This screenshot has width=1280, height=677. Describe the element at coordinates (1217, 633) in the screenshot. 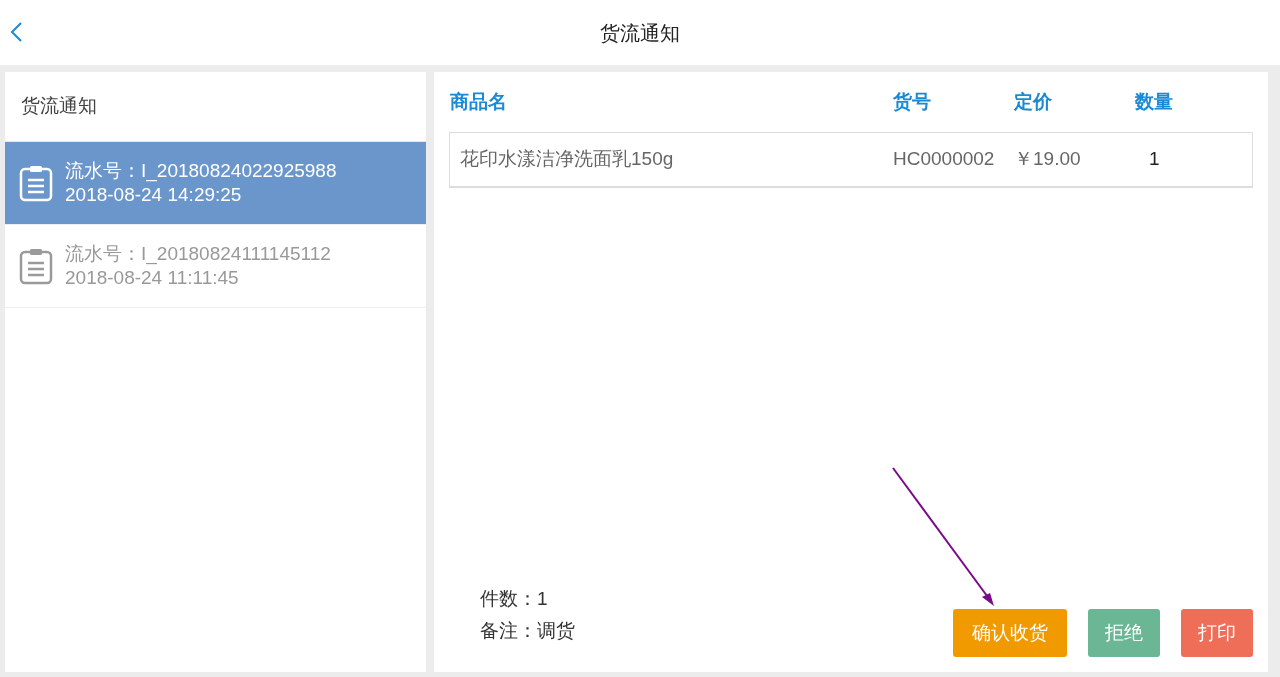

I see `print-button: 打印` at that location.